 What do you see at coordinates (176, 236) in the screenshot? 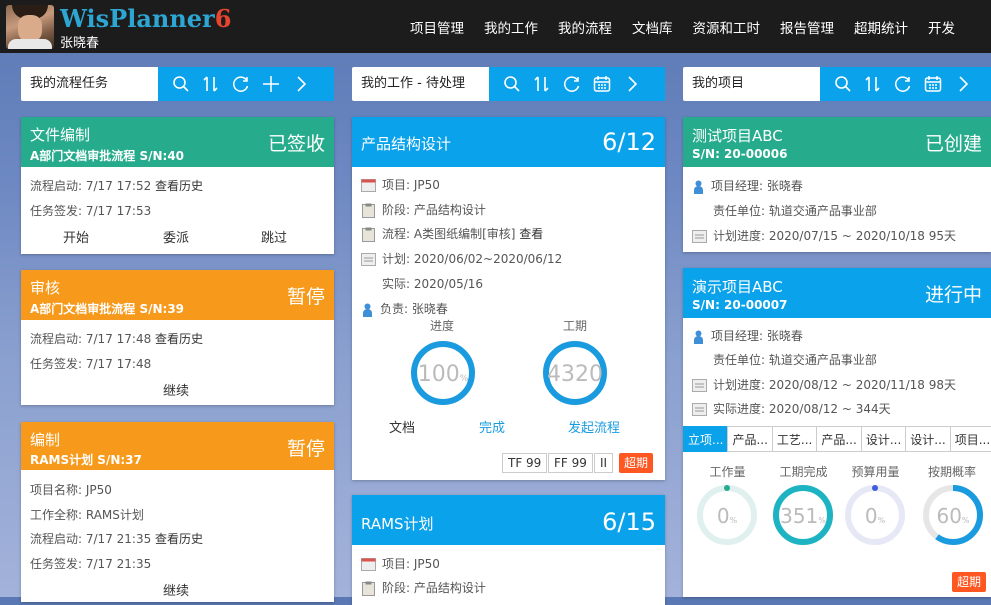
I see `delegate-button: 委派` at bounding box center [176, 236].